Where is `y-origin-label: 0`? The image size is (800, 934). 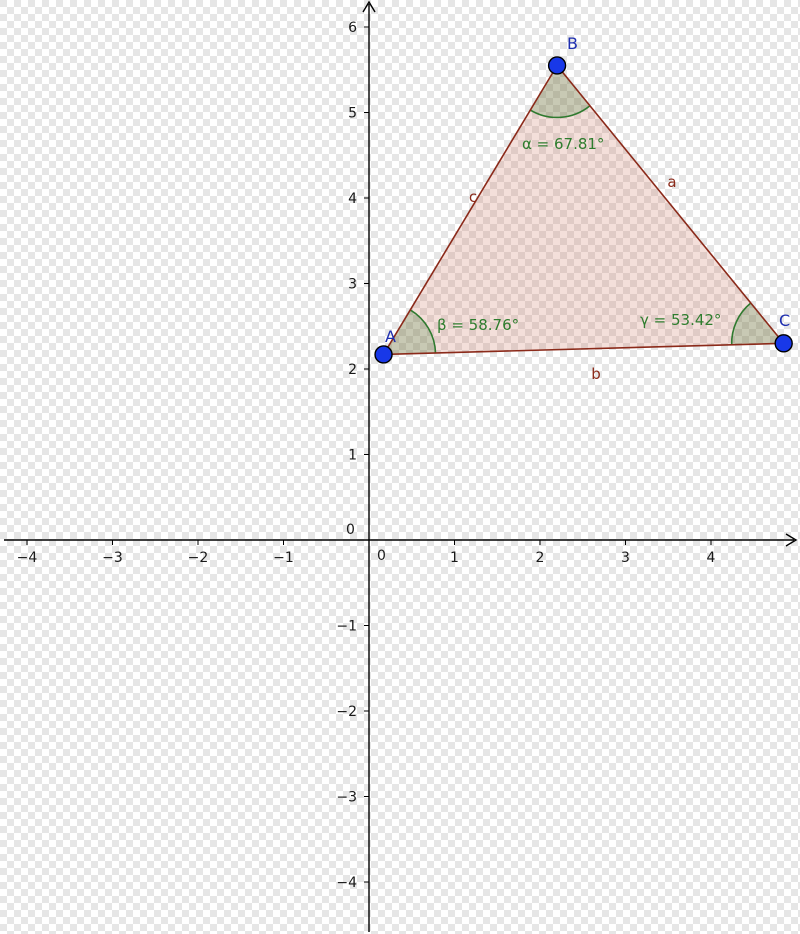 y-origin-label: 0 is located at coordinates (350, 530).